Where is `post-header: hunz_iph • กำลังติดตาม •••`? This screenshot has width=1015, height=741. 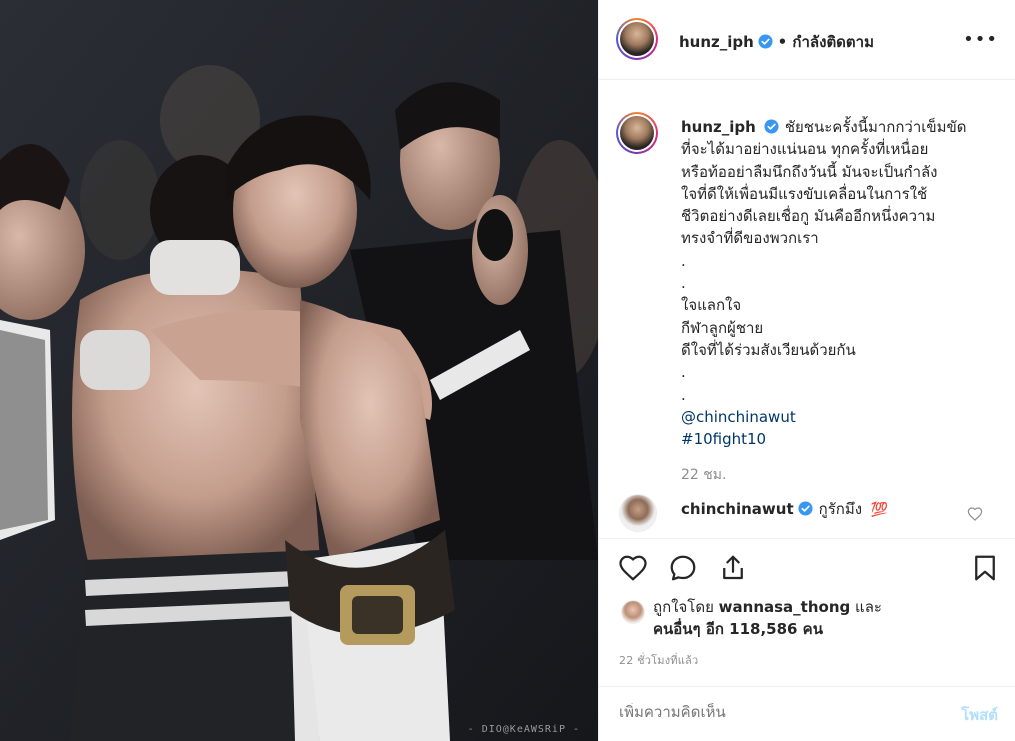 post-header: hunz_iph • กำลังติดตาม ••• is located at coordinates (807, 40).